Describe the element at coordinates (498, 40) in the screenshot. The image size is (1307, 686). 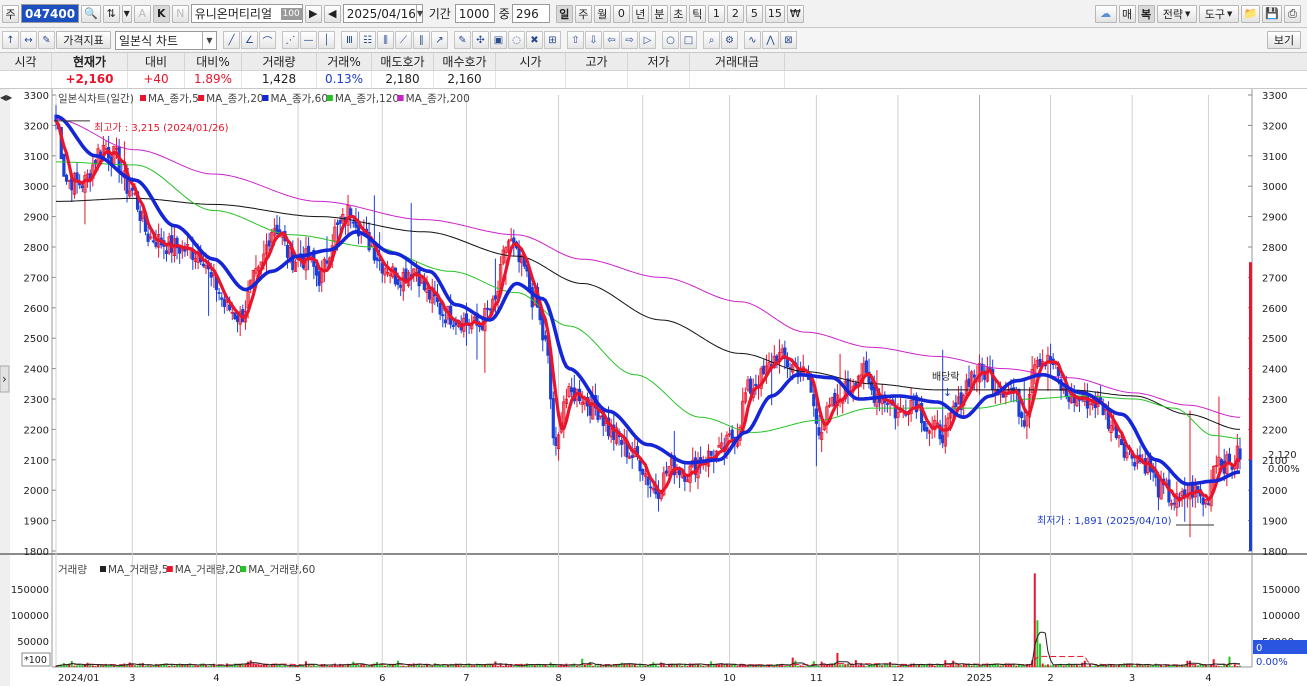
I see `fill-tool-icon: ▣` at that location.